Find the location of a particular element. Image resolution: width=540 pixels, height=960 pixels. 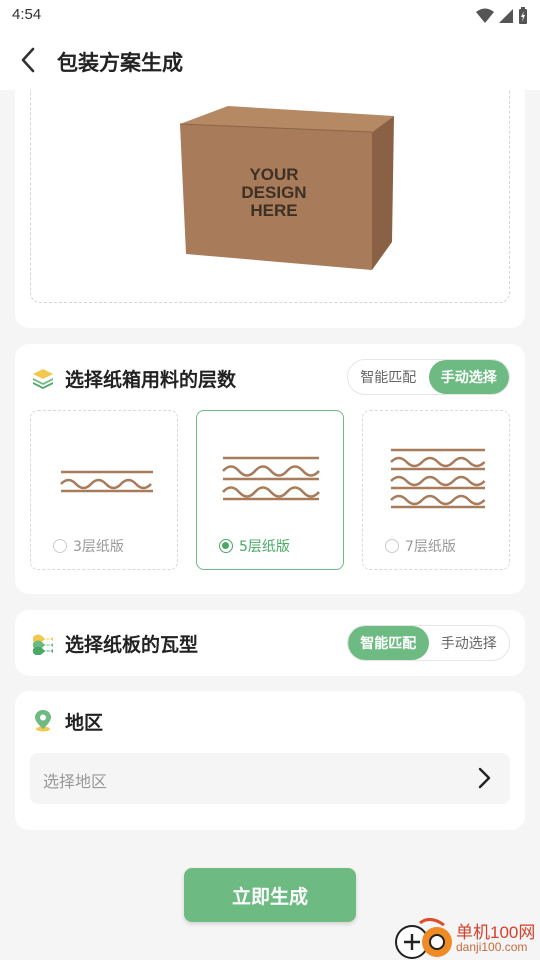

carton-box-image: YOUR DESIGN HERE is located at coordinates (286, 188).